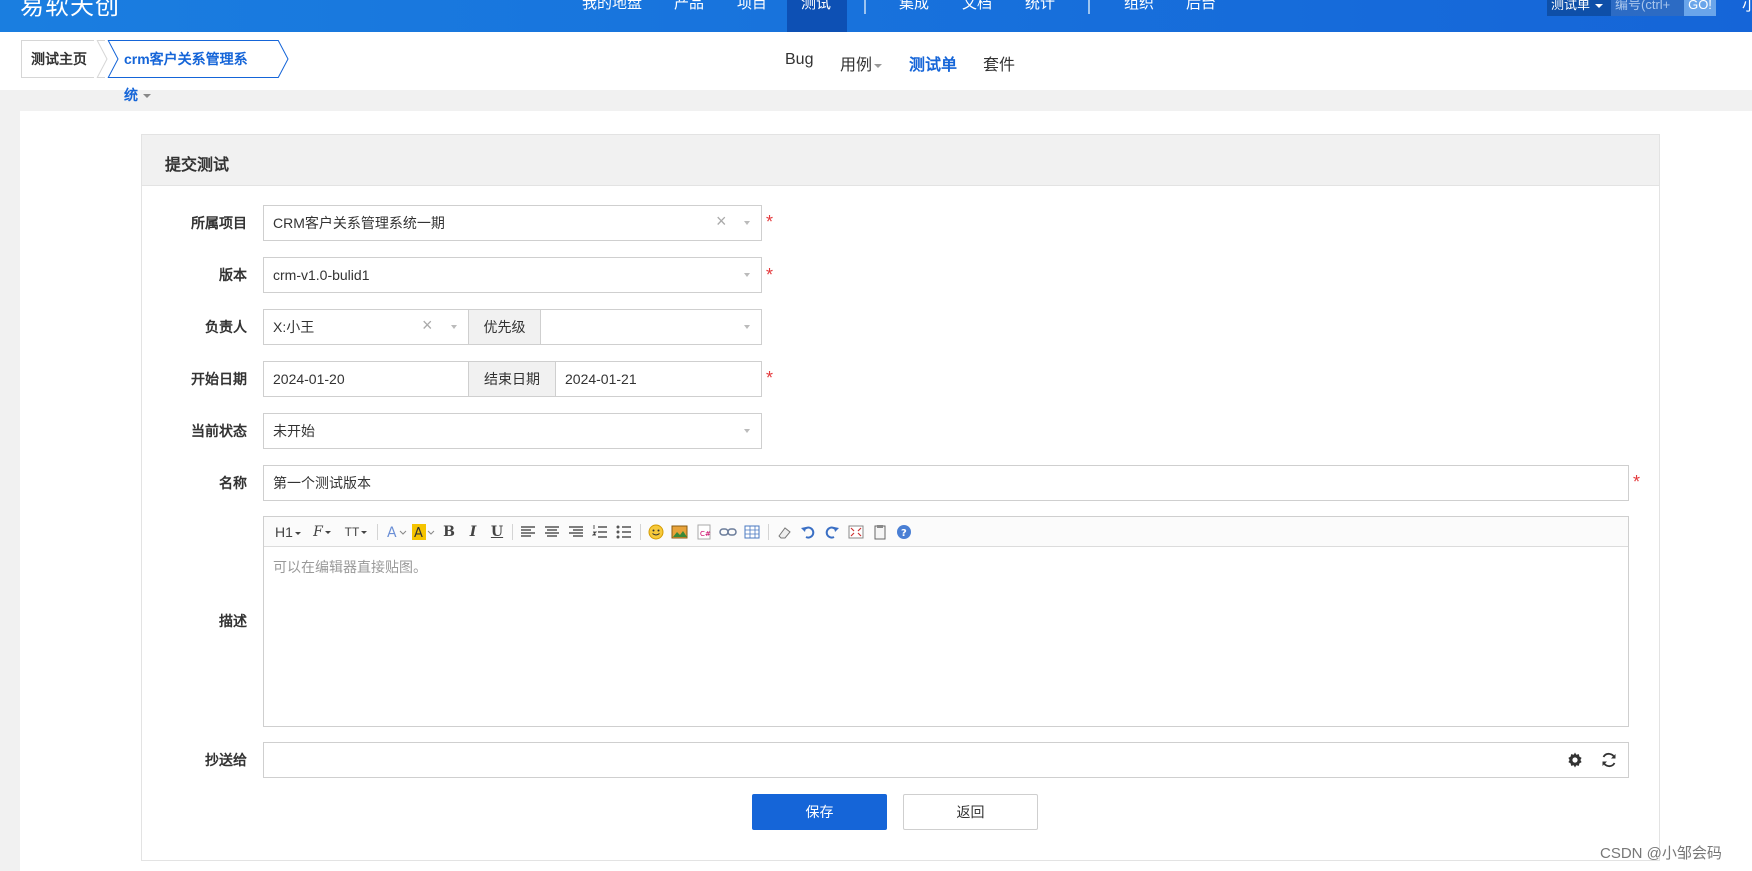  What do you see at coordinates (819, 812) in the screenshot?
I see `save-button: 保存` at bounding box center [819, 812].